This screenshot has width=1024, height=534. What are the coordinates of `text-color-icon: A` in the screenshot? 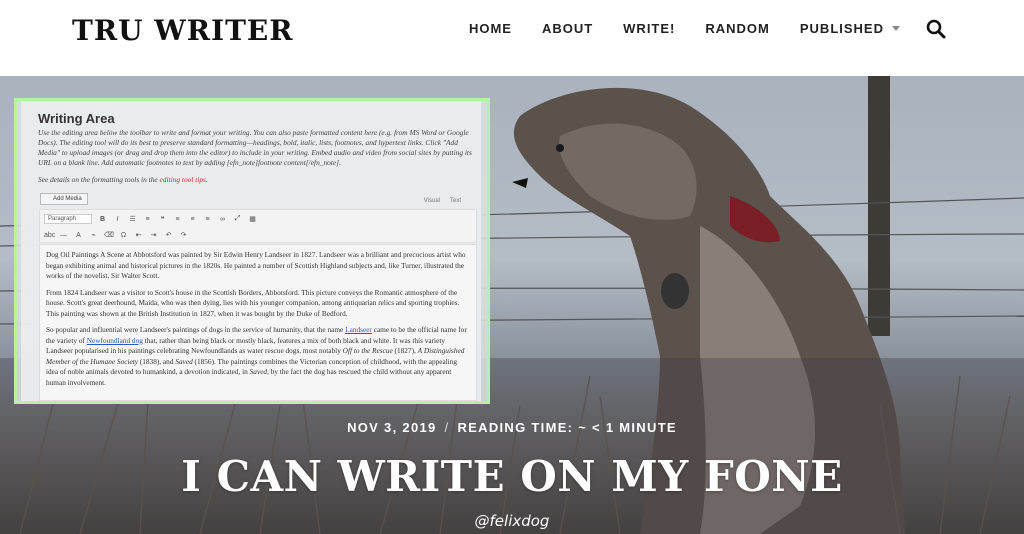 It's located at (78, 235).